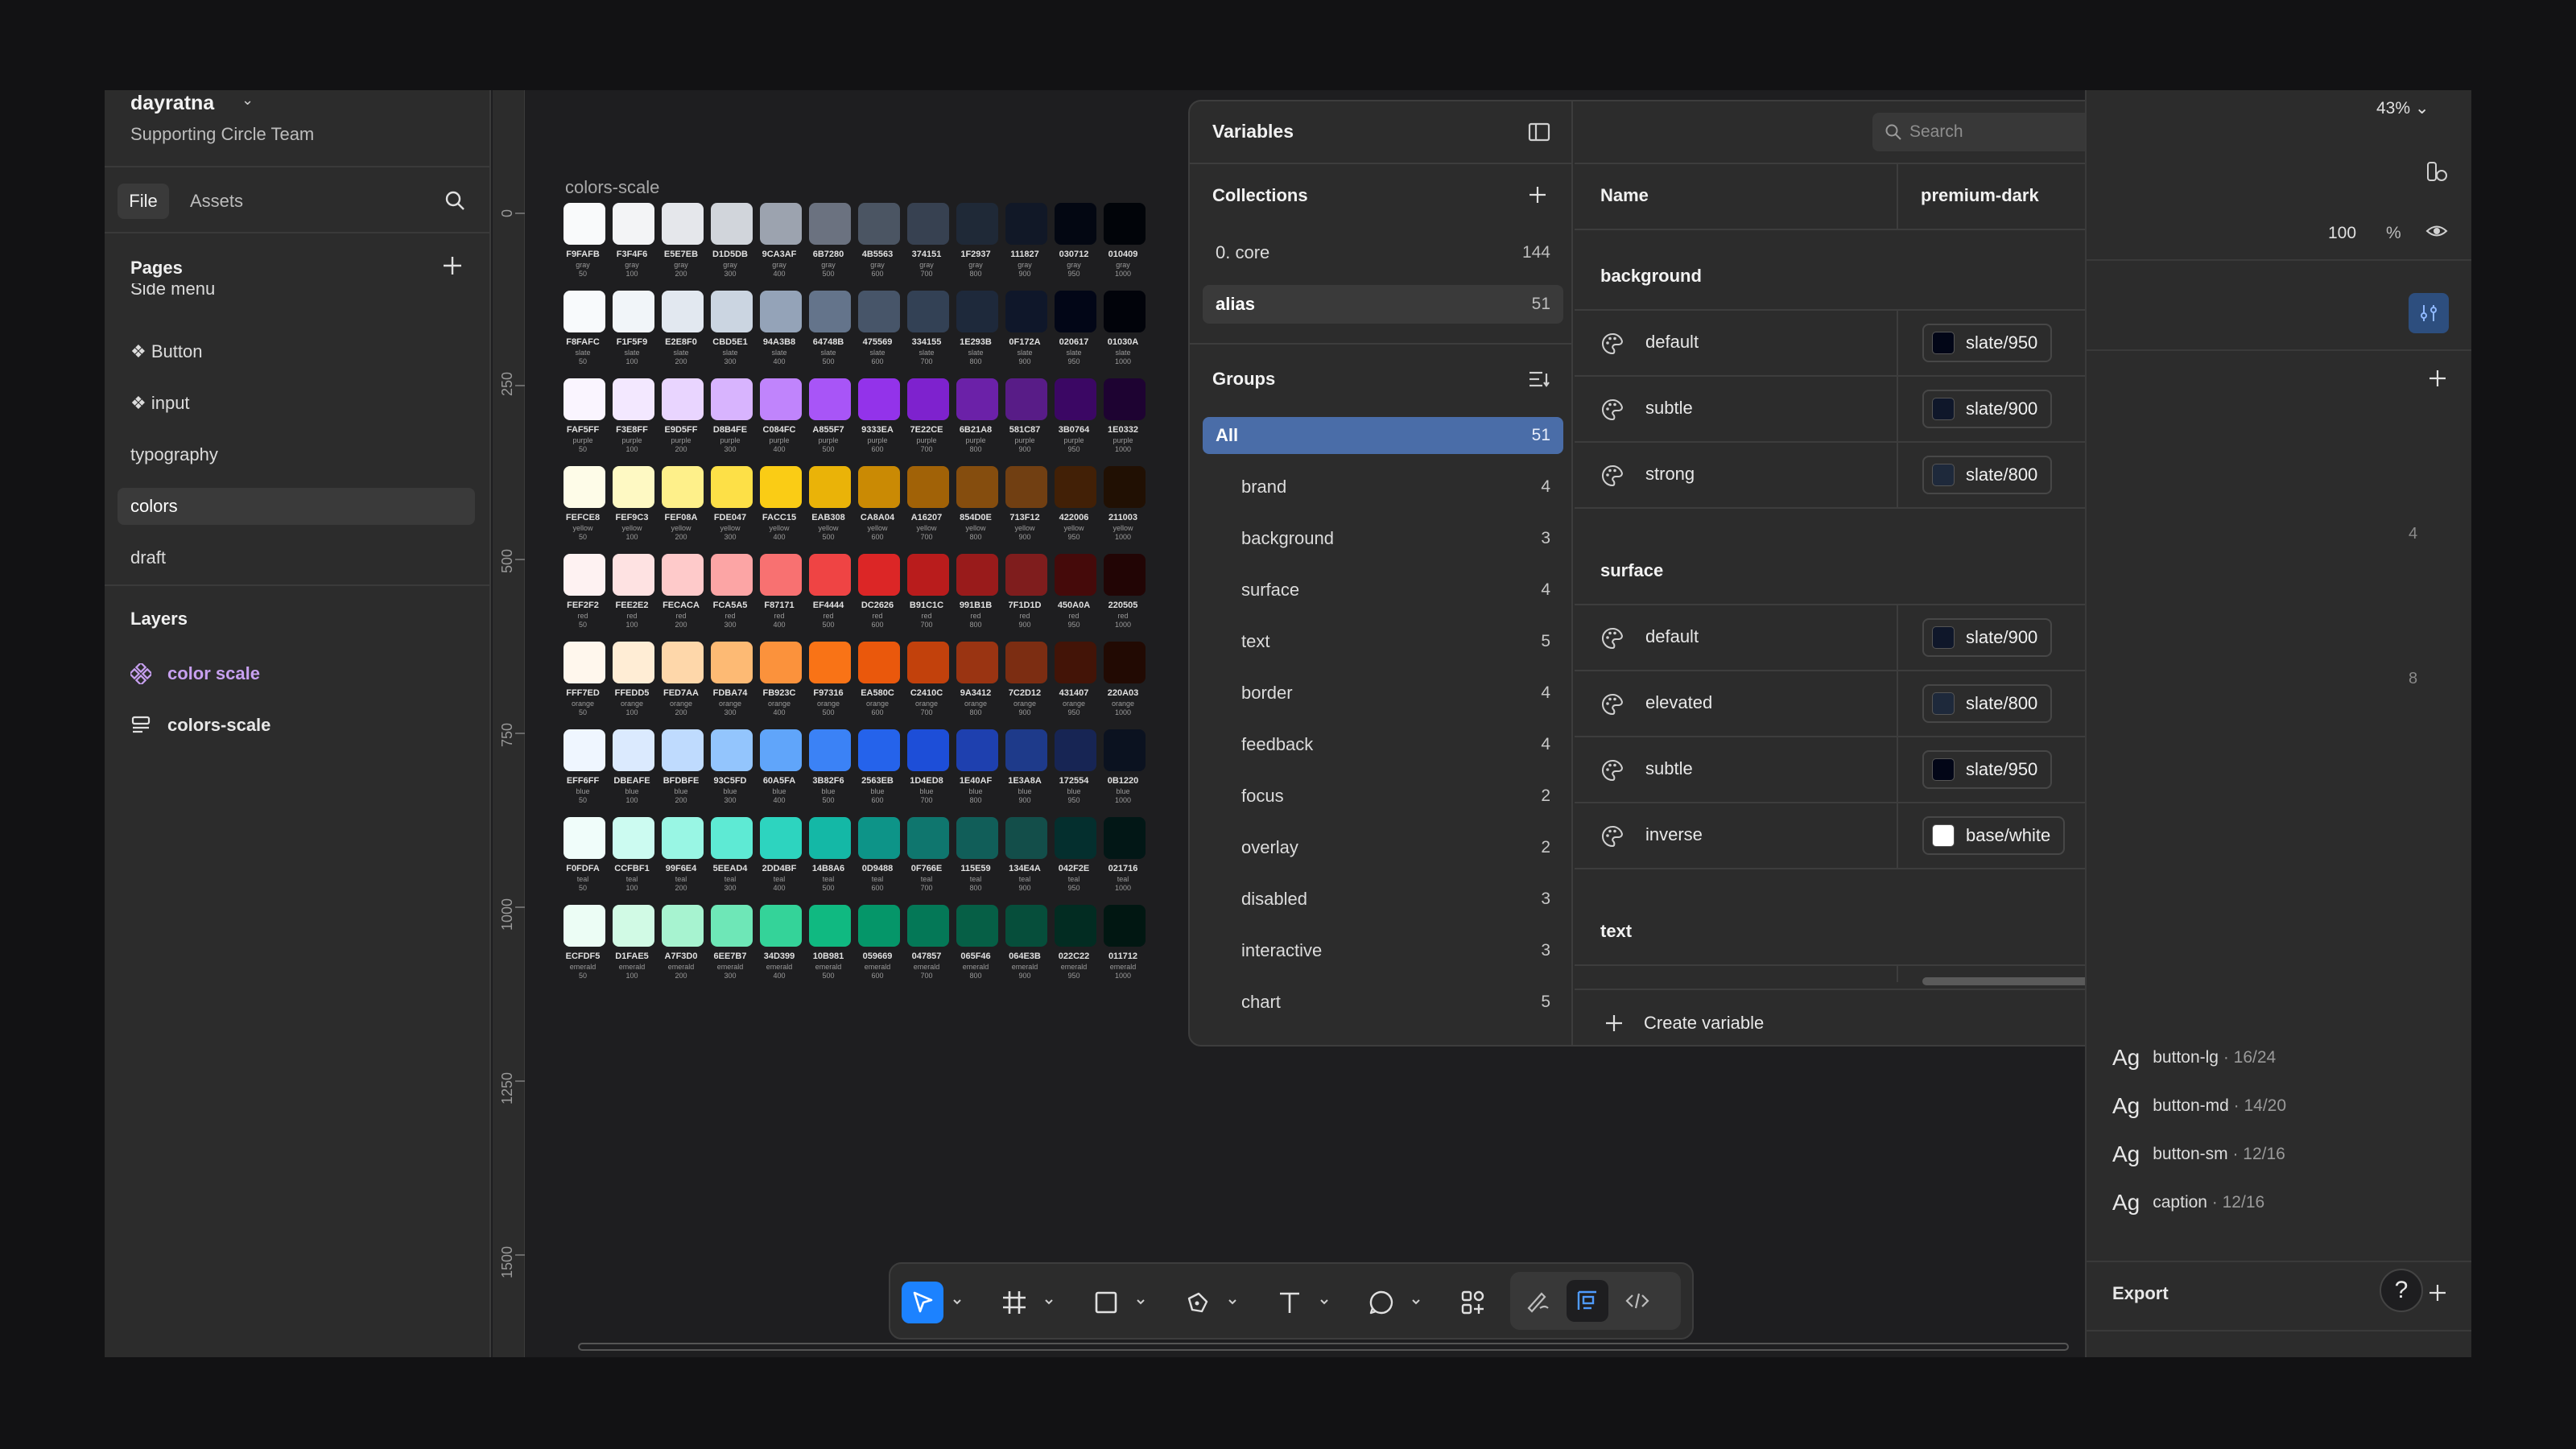  I want to click on eye-icon, so click(2437, 231).